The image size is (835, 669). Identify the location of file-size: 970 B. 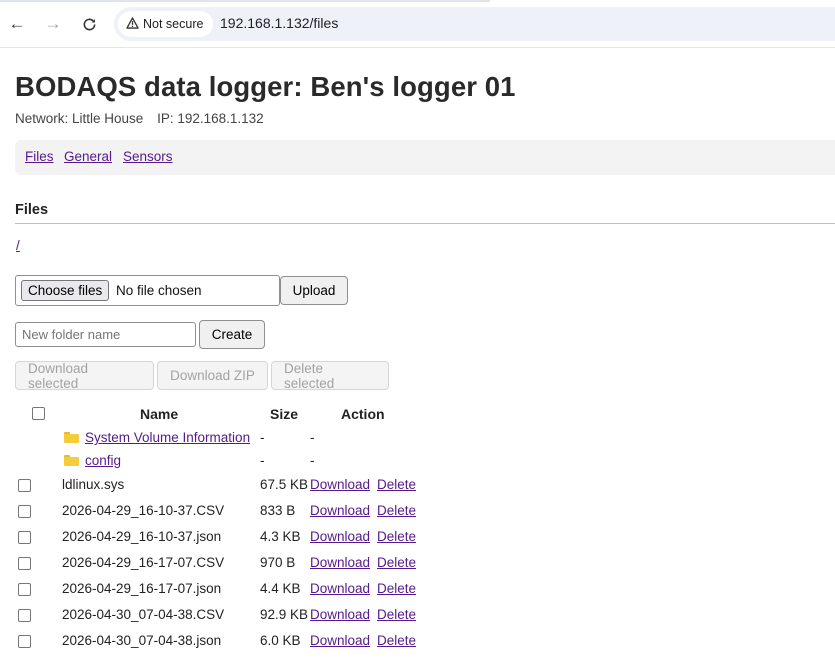
(278, 562).